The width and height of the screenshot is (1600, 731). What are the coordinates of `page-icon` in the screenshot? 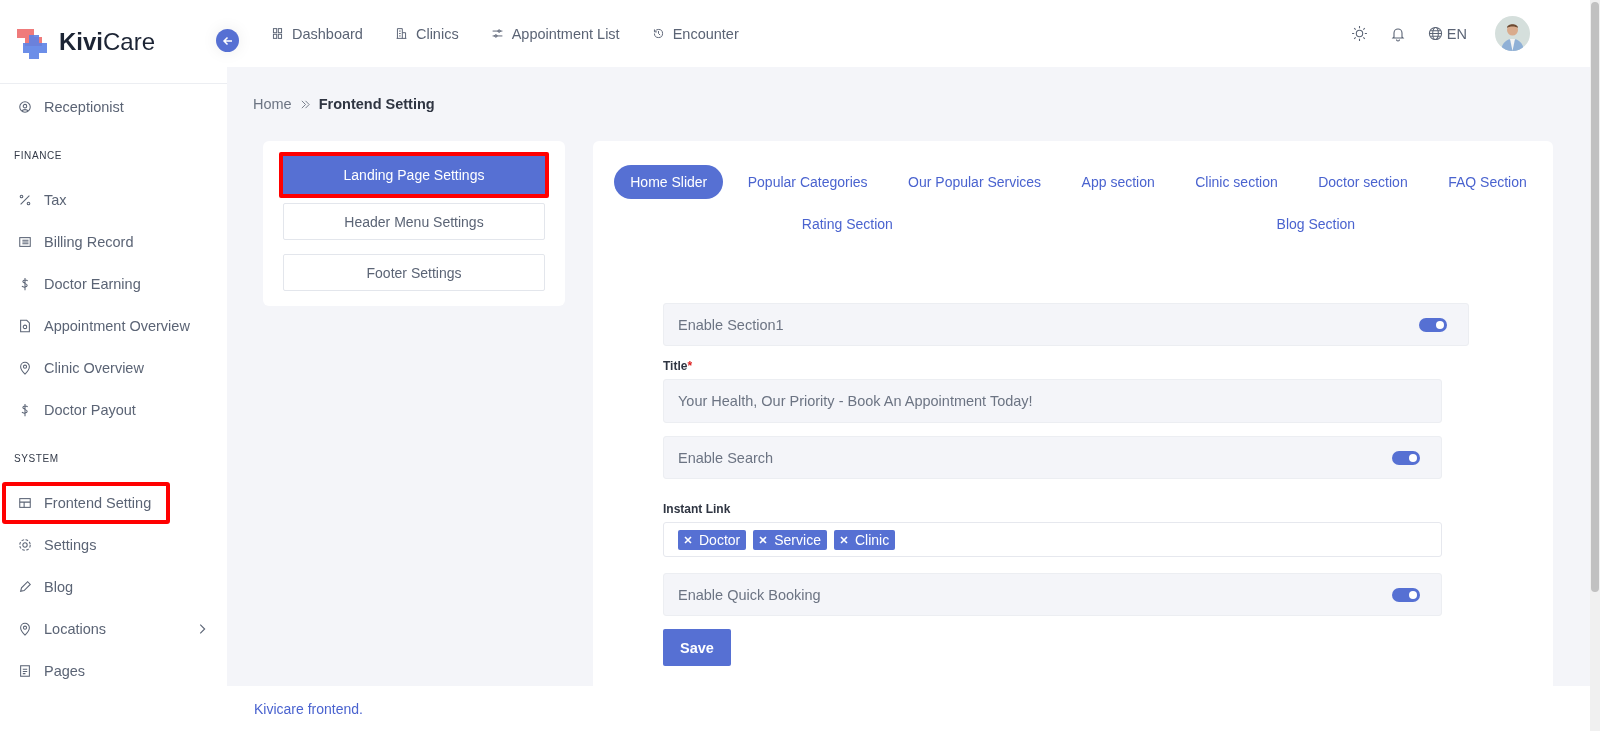 It's located at (25, 671).